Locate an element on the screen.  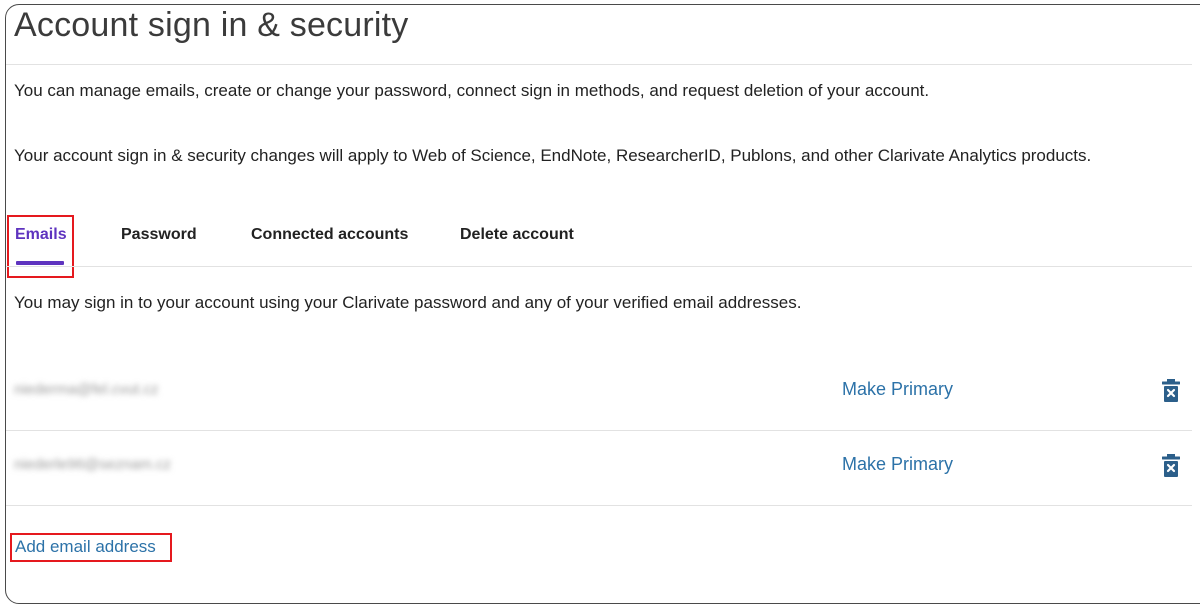
email-row: niederma@fel.cvut.cz Make Primary is located at coordinates (603, 393).